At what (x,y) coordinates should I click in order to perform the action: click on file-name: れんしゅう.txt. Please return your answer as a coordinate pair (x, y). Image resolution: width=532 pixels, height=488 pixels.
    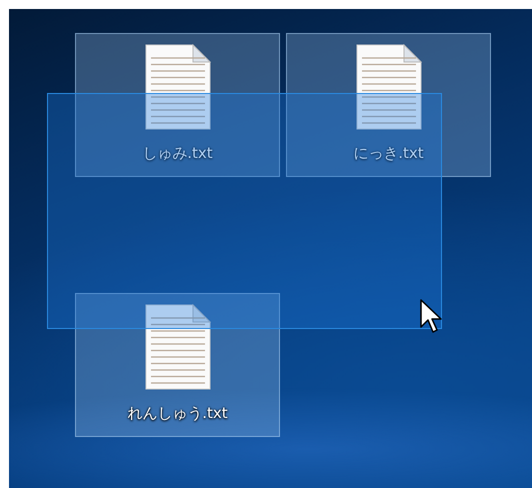
    Looking at the image, I should click on (177, 413).